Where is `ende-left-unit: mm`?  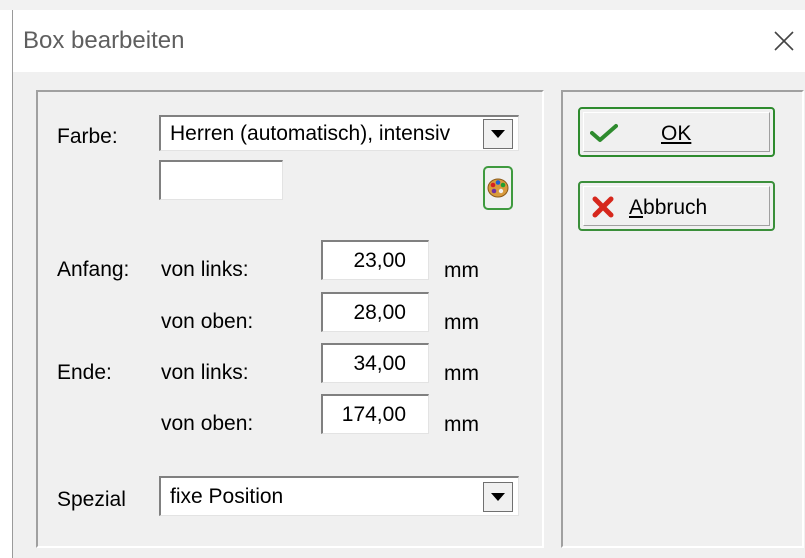
ende-left-unit: mm is located at coordinates (461, 373).